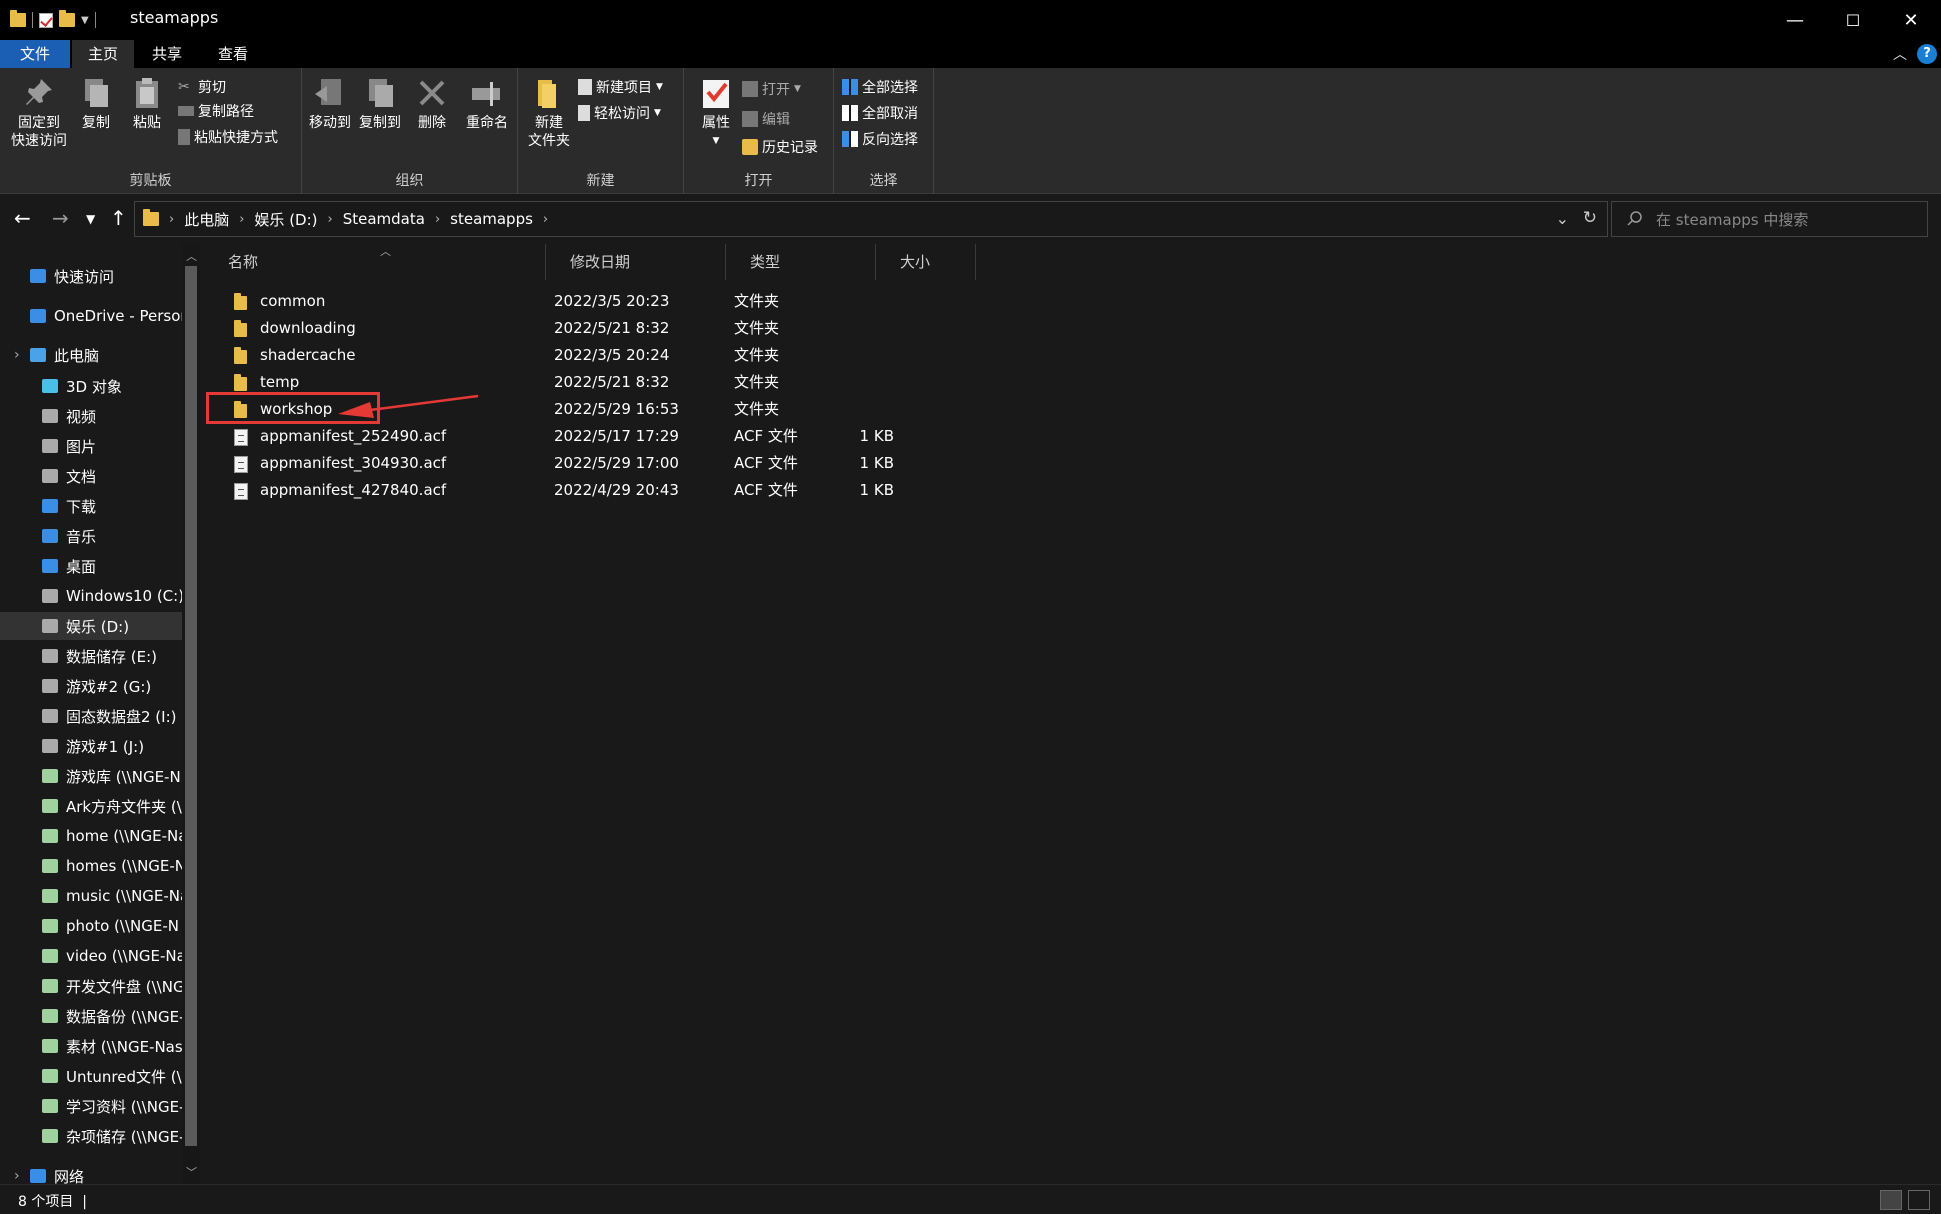 The image size is (1941, 1214). I want to click on nav-item: 3D 对象, so click(91, 386).